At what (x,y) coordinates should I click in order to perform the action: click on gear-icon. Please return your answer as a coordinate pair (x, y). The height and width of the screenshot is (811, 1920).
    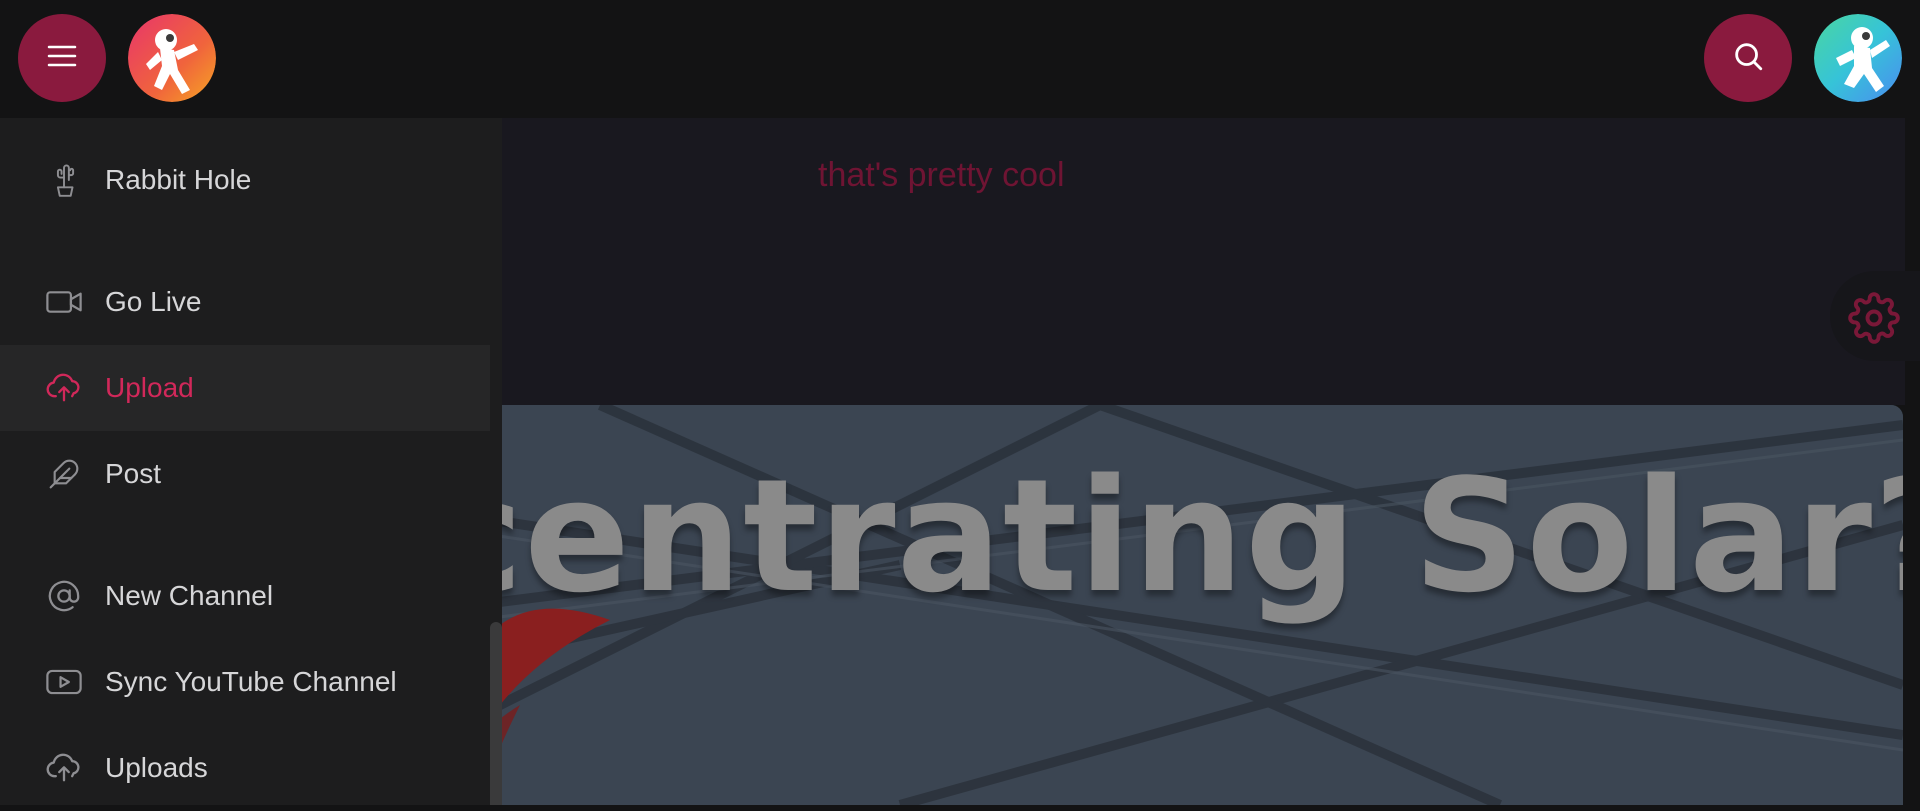
    Looking at the image, I should click on (1874, 318).